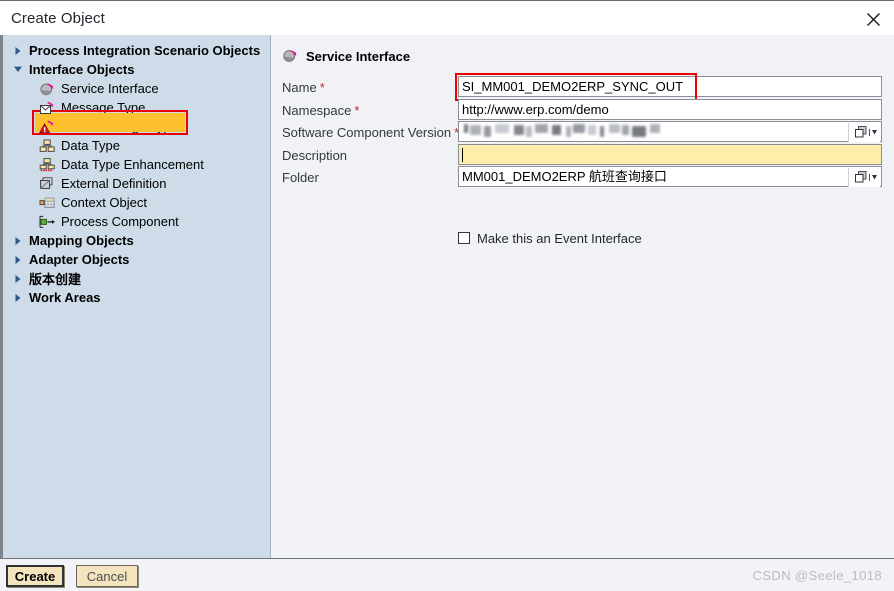 The width and height of the screenshot is (894, 591). Describe the element at coordinates (48, 184) in the screenshot. I see `external-definition-icon` at that location.